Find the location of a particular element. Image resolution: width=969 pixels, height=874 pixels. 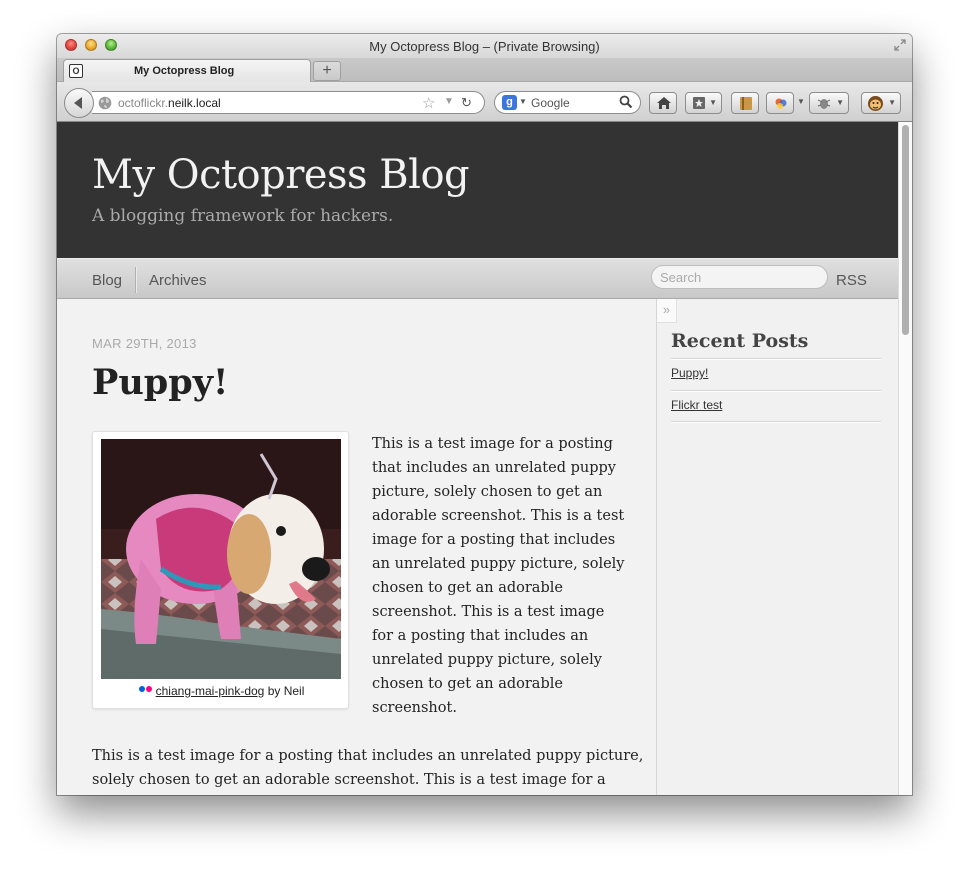

color-addon-button is located at coordinates (780, 103).